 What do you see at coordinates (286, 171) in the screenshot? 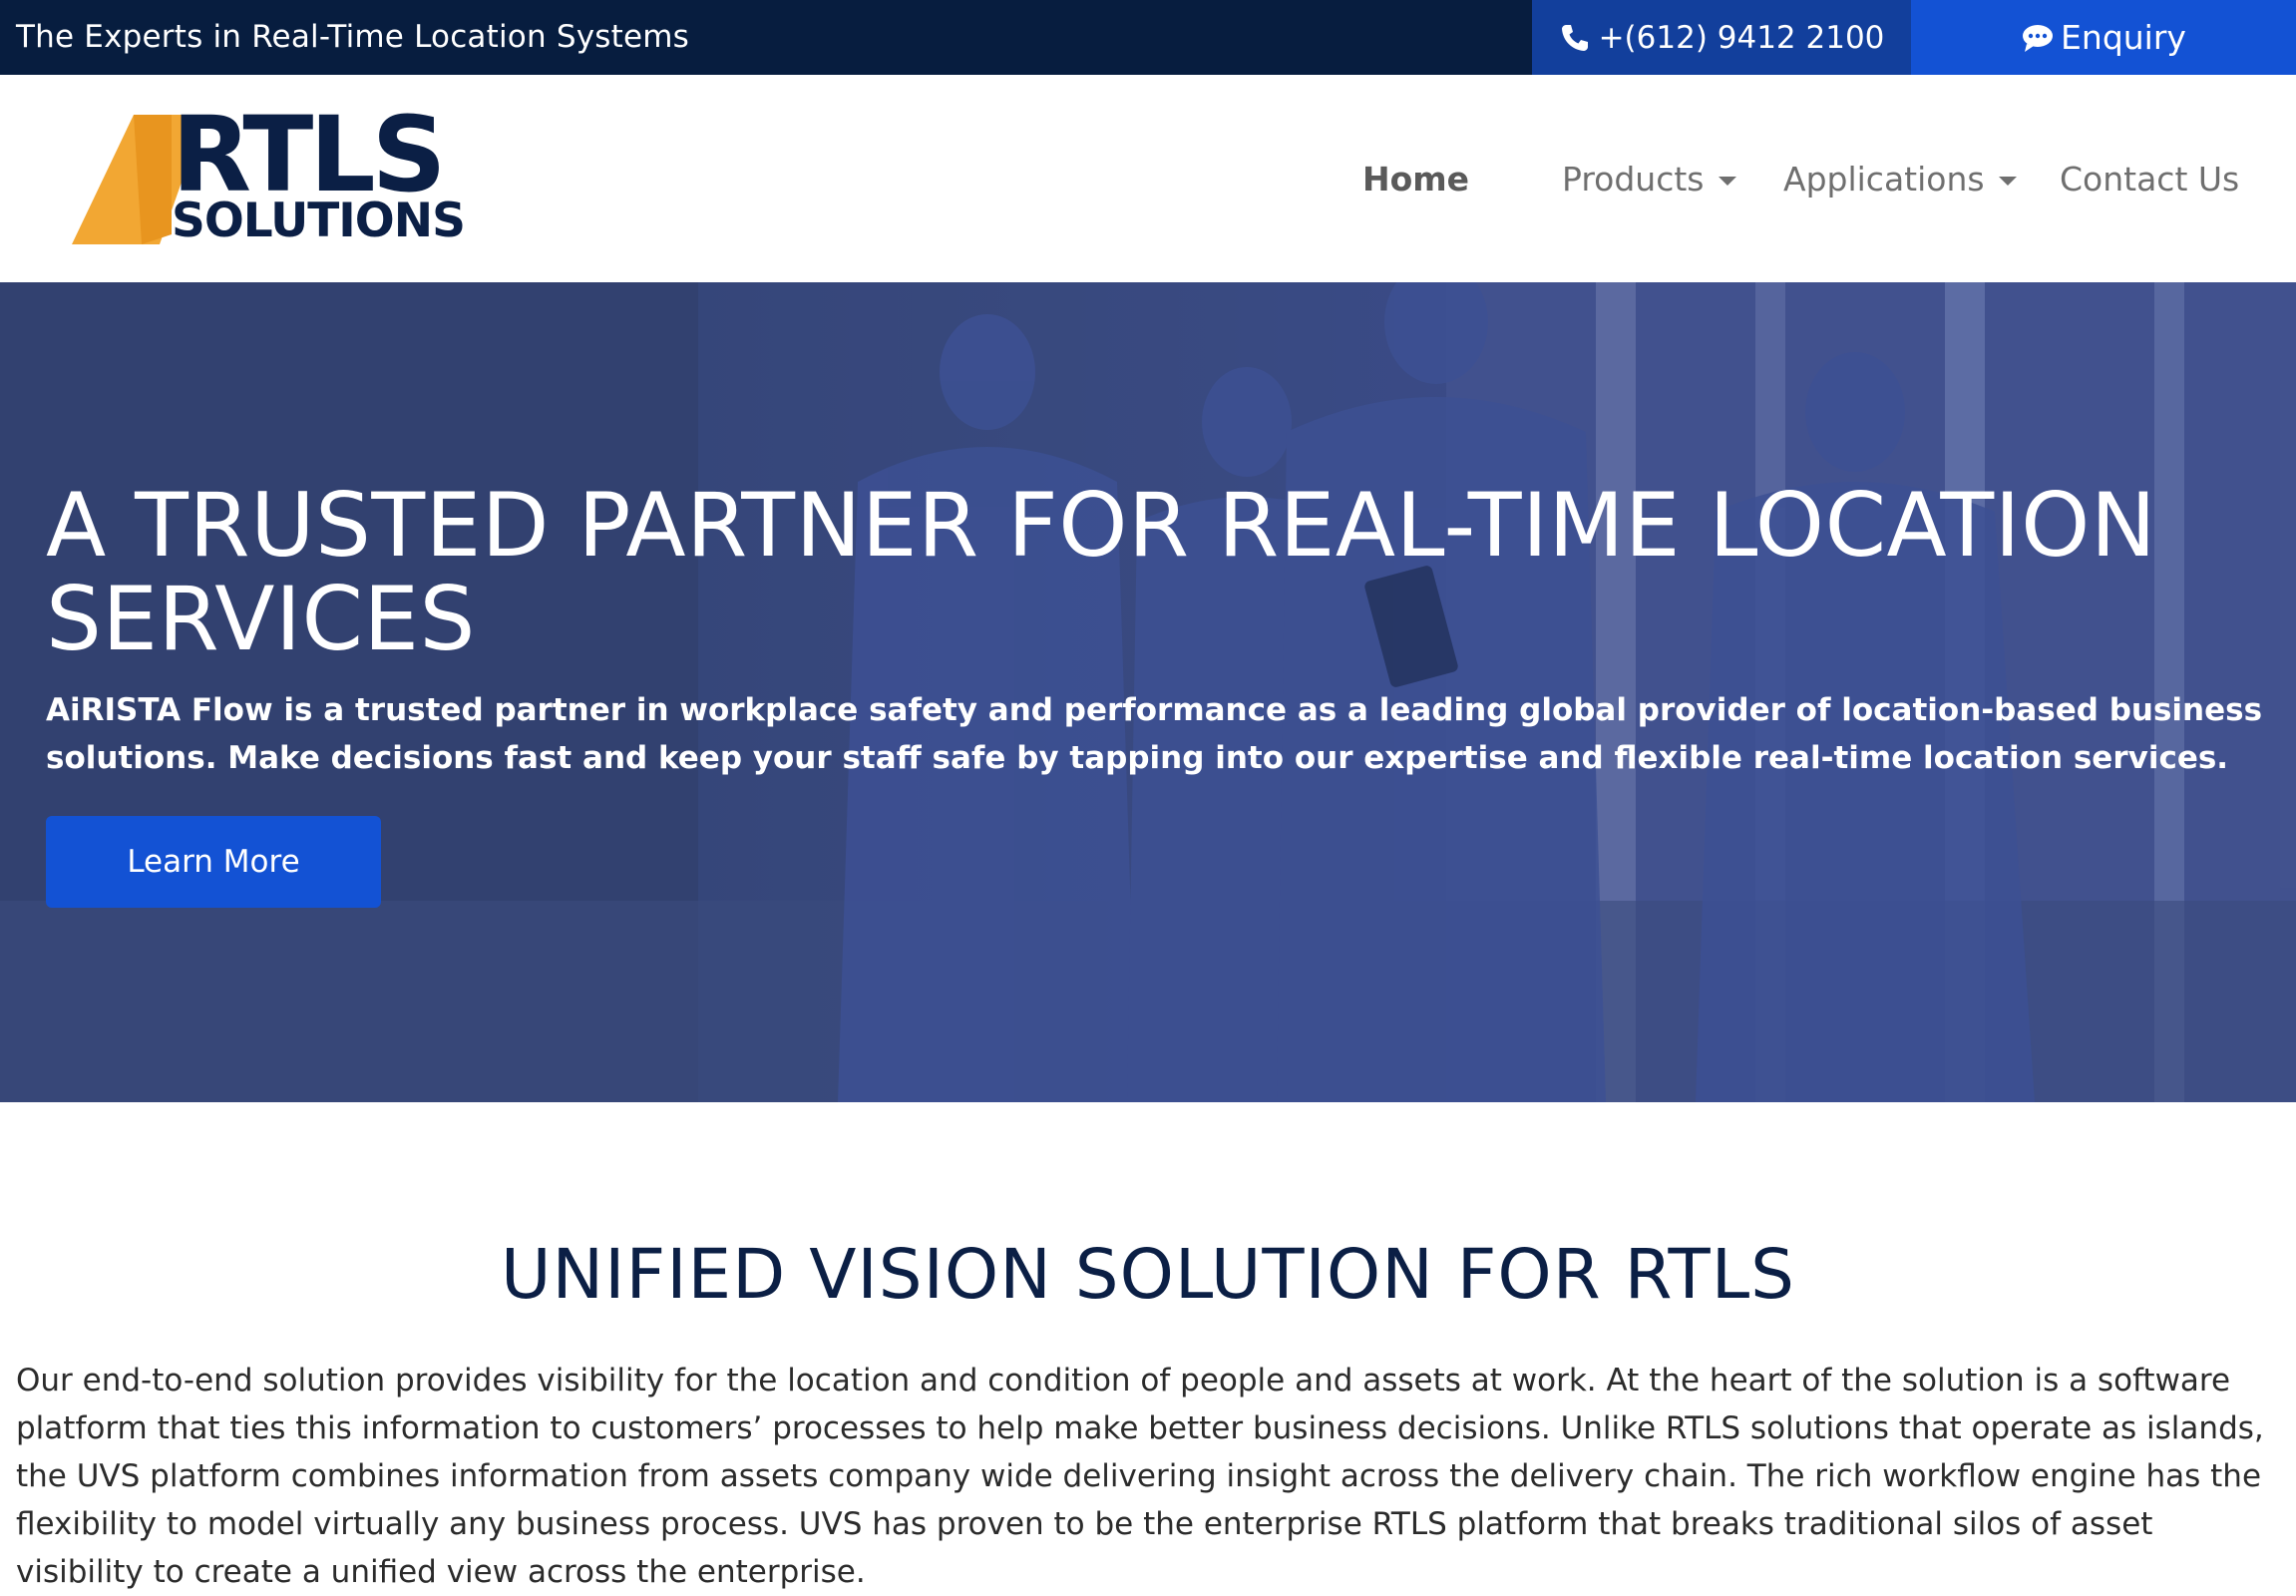
I see `rtls-solutions-logo: RTLS SOLUTIONS` at bounding box center [286, 171].